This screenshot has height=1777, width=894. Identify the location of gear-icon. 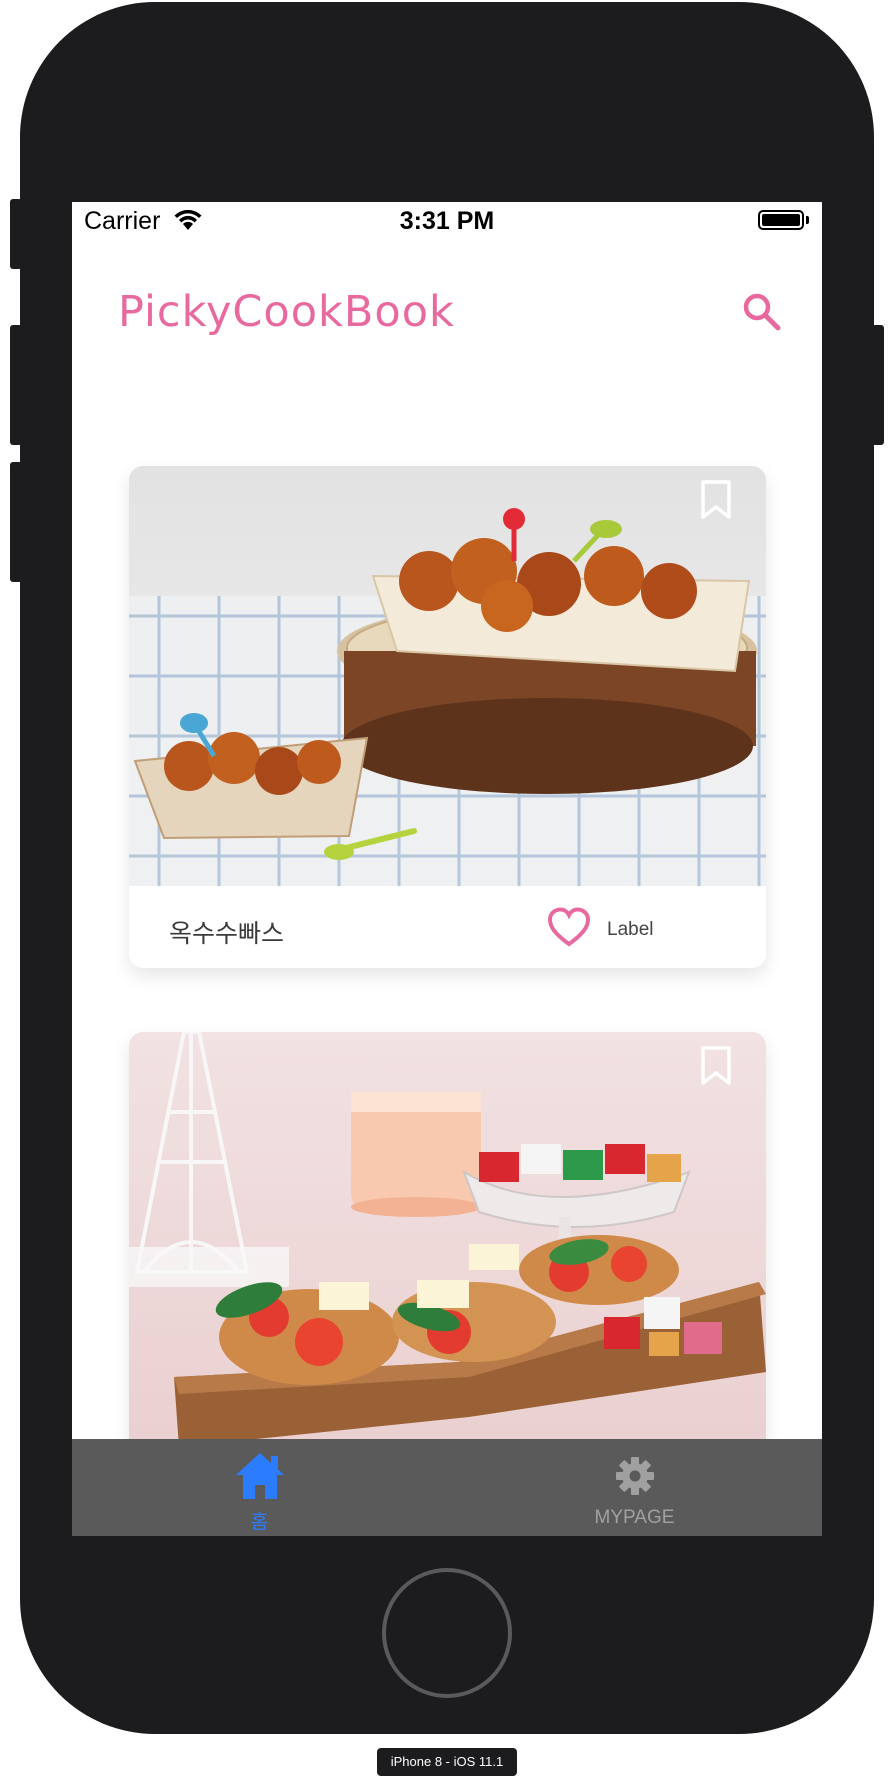
(635, 1476).